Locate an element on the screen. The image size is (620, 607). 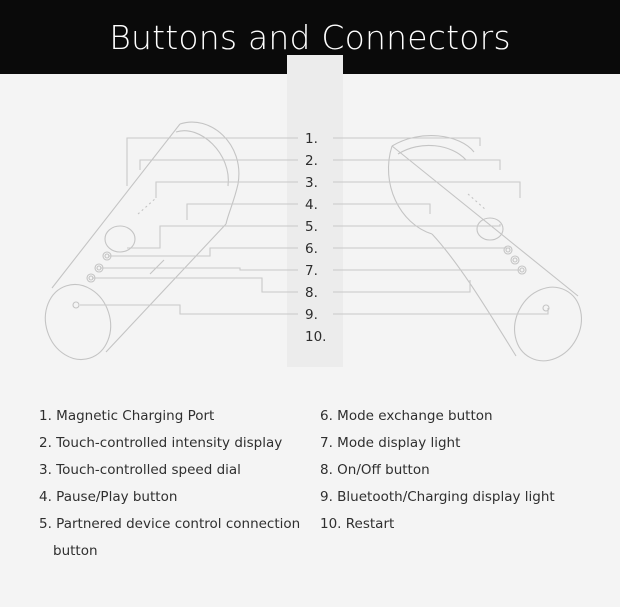
left-device-illustration is located at coordinates (142, 241).